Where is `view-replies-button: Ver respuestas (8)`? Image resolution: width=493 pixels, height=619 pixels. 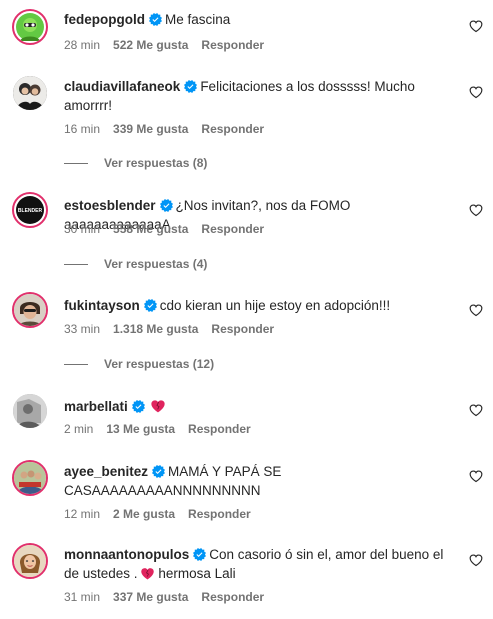 view-replies-button: Ver respuestas (8) is located at coordinates (135, 163).